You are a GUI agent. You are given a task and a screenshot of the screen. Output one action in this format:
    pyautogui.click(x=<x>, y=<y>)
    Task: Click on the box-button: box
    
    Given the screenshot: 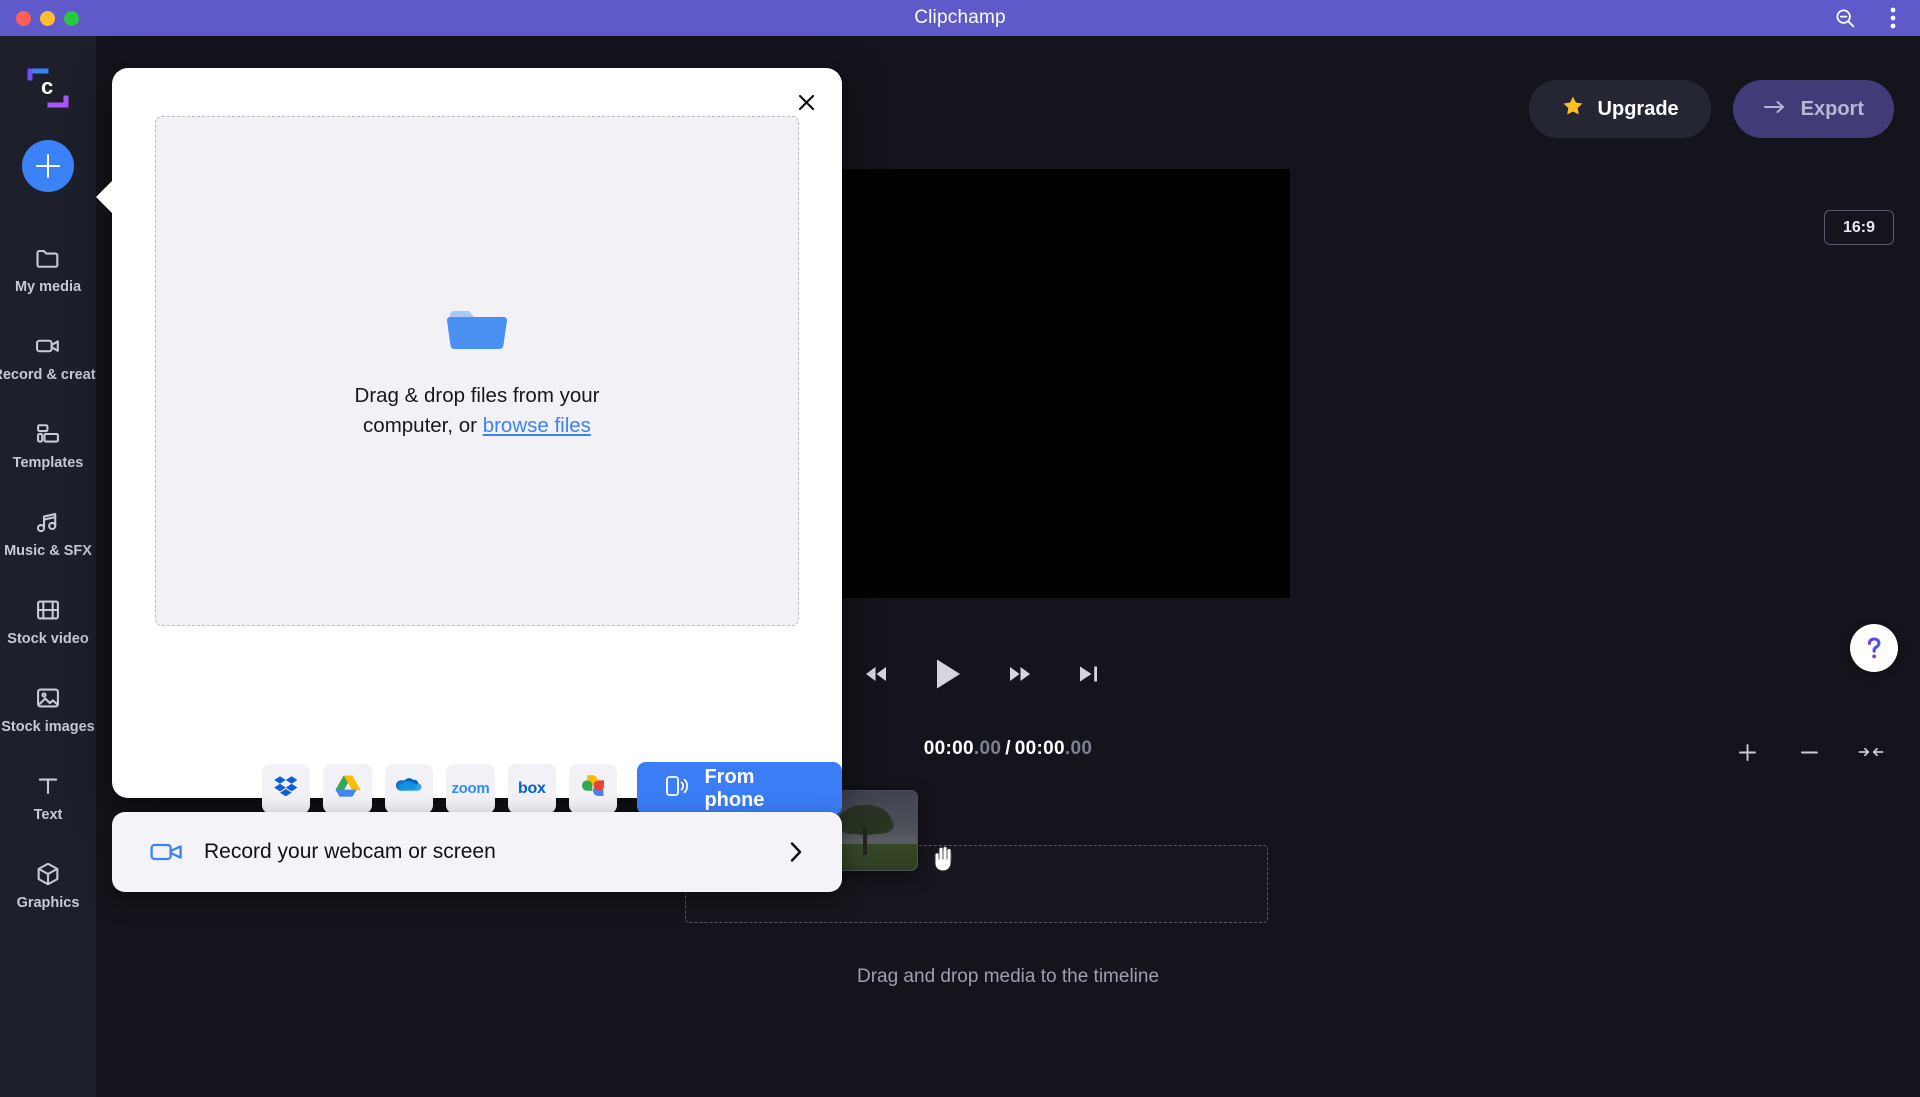 What is the action you would take?
    pyautogui.click(x=532, y=788)
    